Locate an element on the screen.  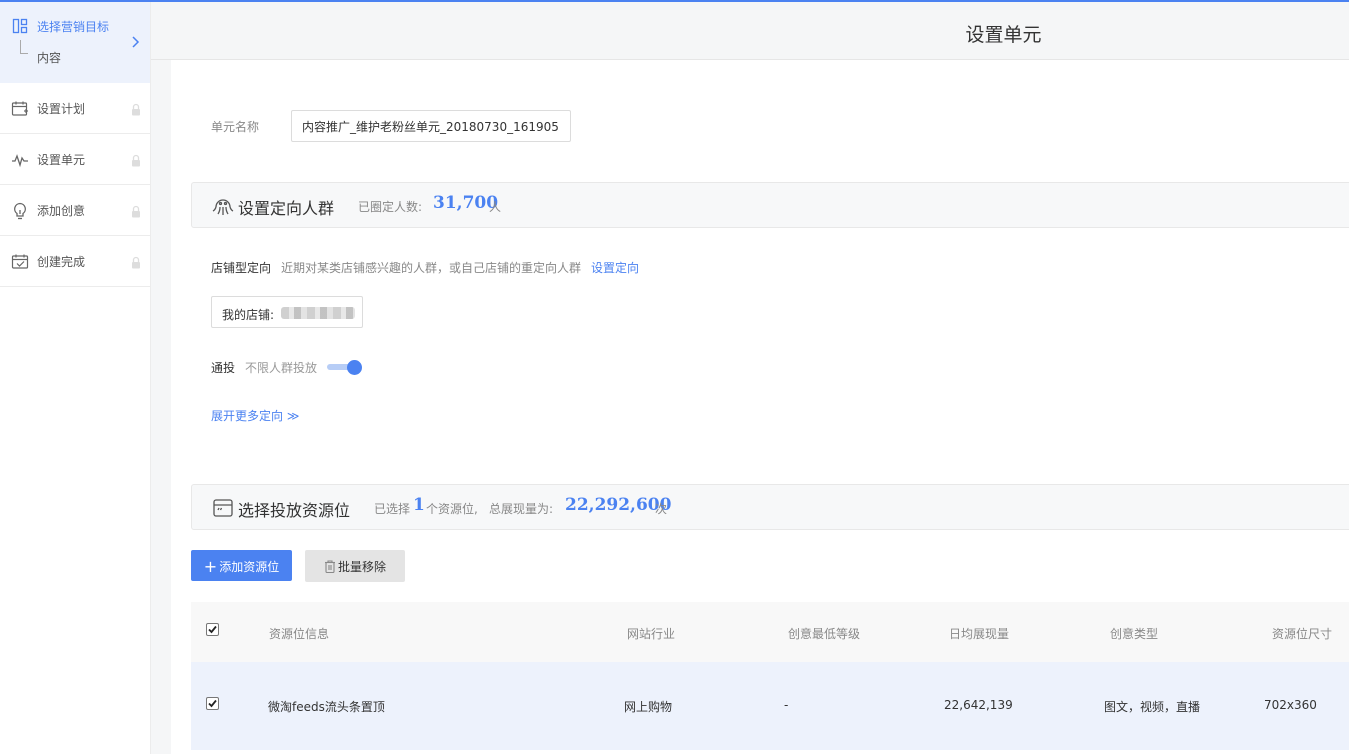
my-shop-chip: 我的店铺: is located at coordinates (287, 312).